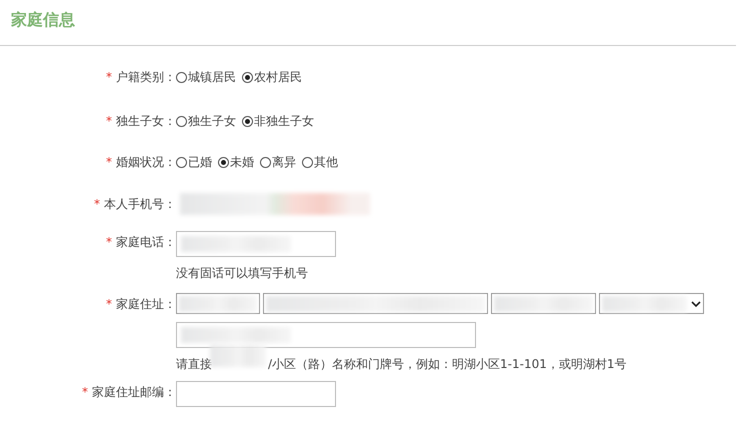  Describe the element at coordinates (194, 364) in the screenshot. I see `hint-text: 请直接` at that location.